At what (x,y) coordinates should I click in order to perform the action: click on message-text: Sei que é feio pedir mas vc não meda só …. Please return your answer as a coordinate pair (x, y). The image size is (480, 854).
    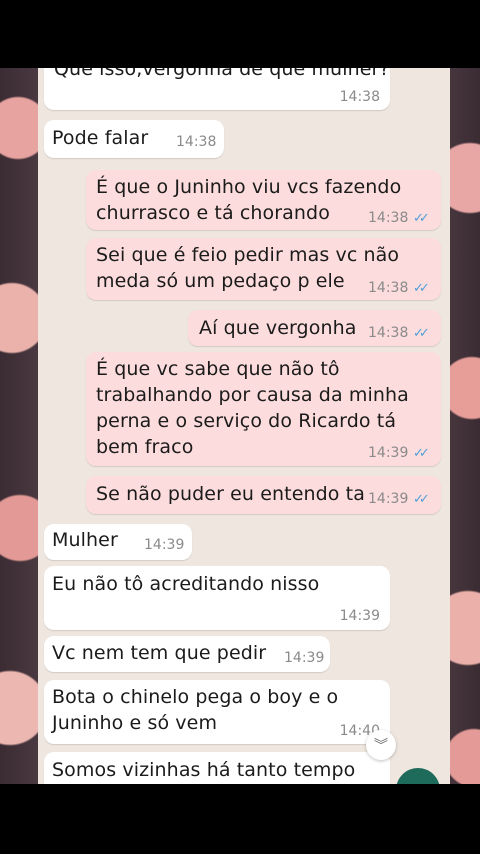
    Looking at the image, I should click on (248, 268).